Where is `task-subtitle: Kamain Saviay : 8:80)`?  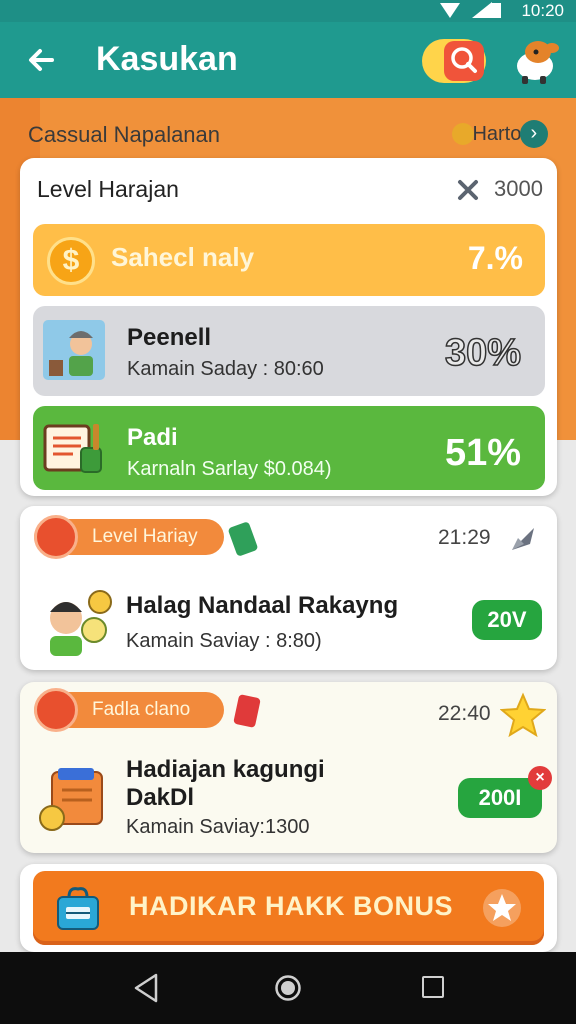
task-subtitle: Kamain Saviay : 8:80) is located at coordinates (224, 641).